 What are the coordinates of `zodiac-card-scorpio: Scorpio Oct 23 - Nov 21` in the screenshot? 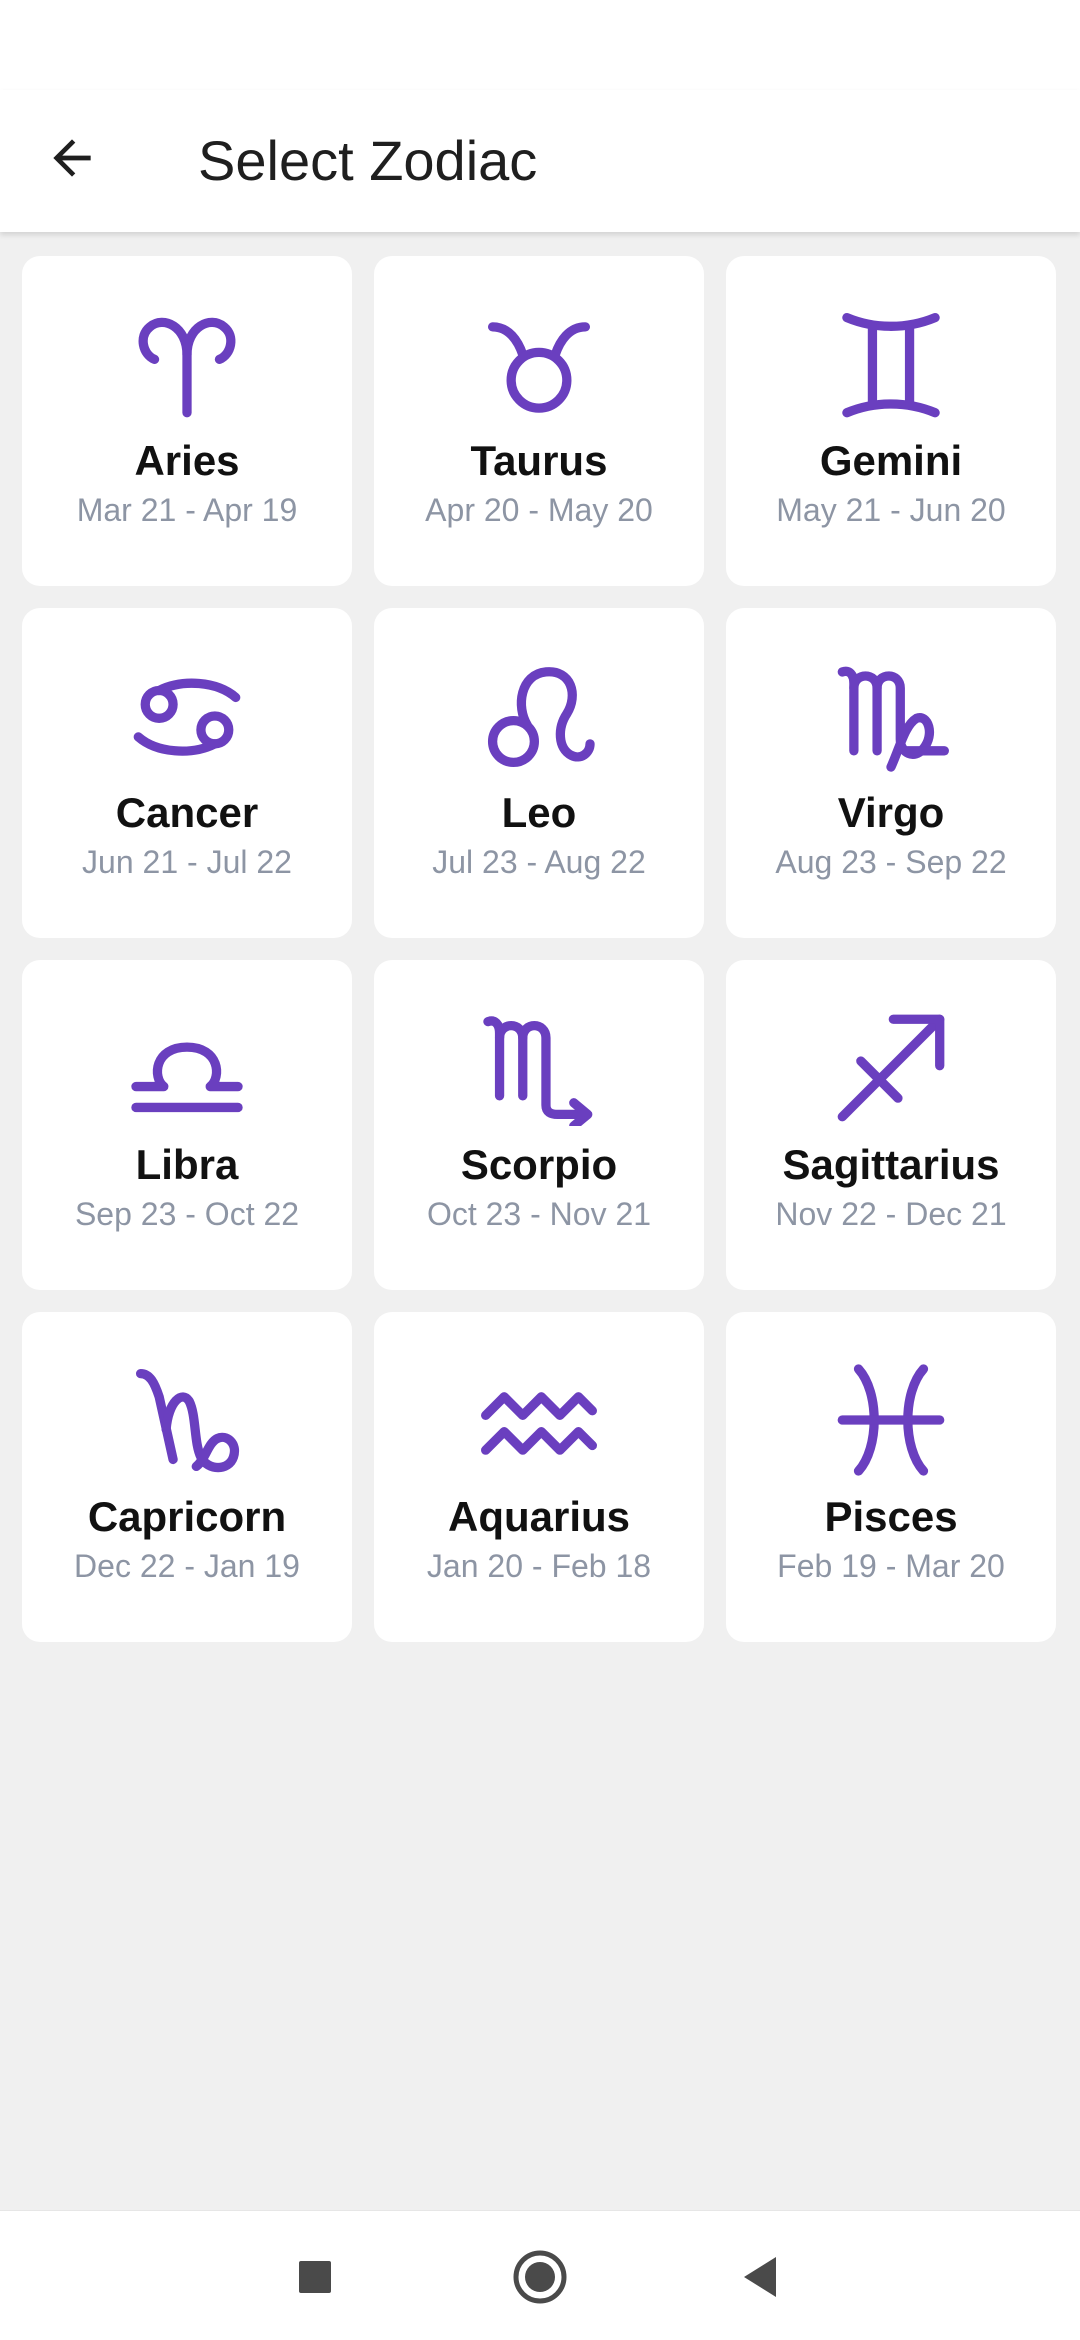 It's located at (539, 1125).